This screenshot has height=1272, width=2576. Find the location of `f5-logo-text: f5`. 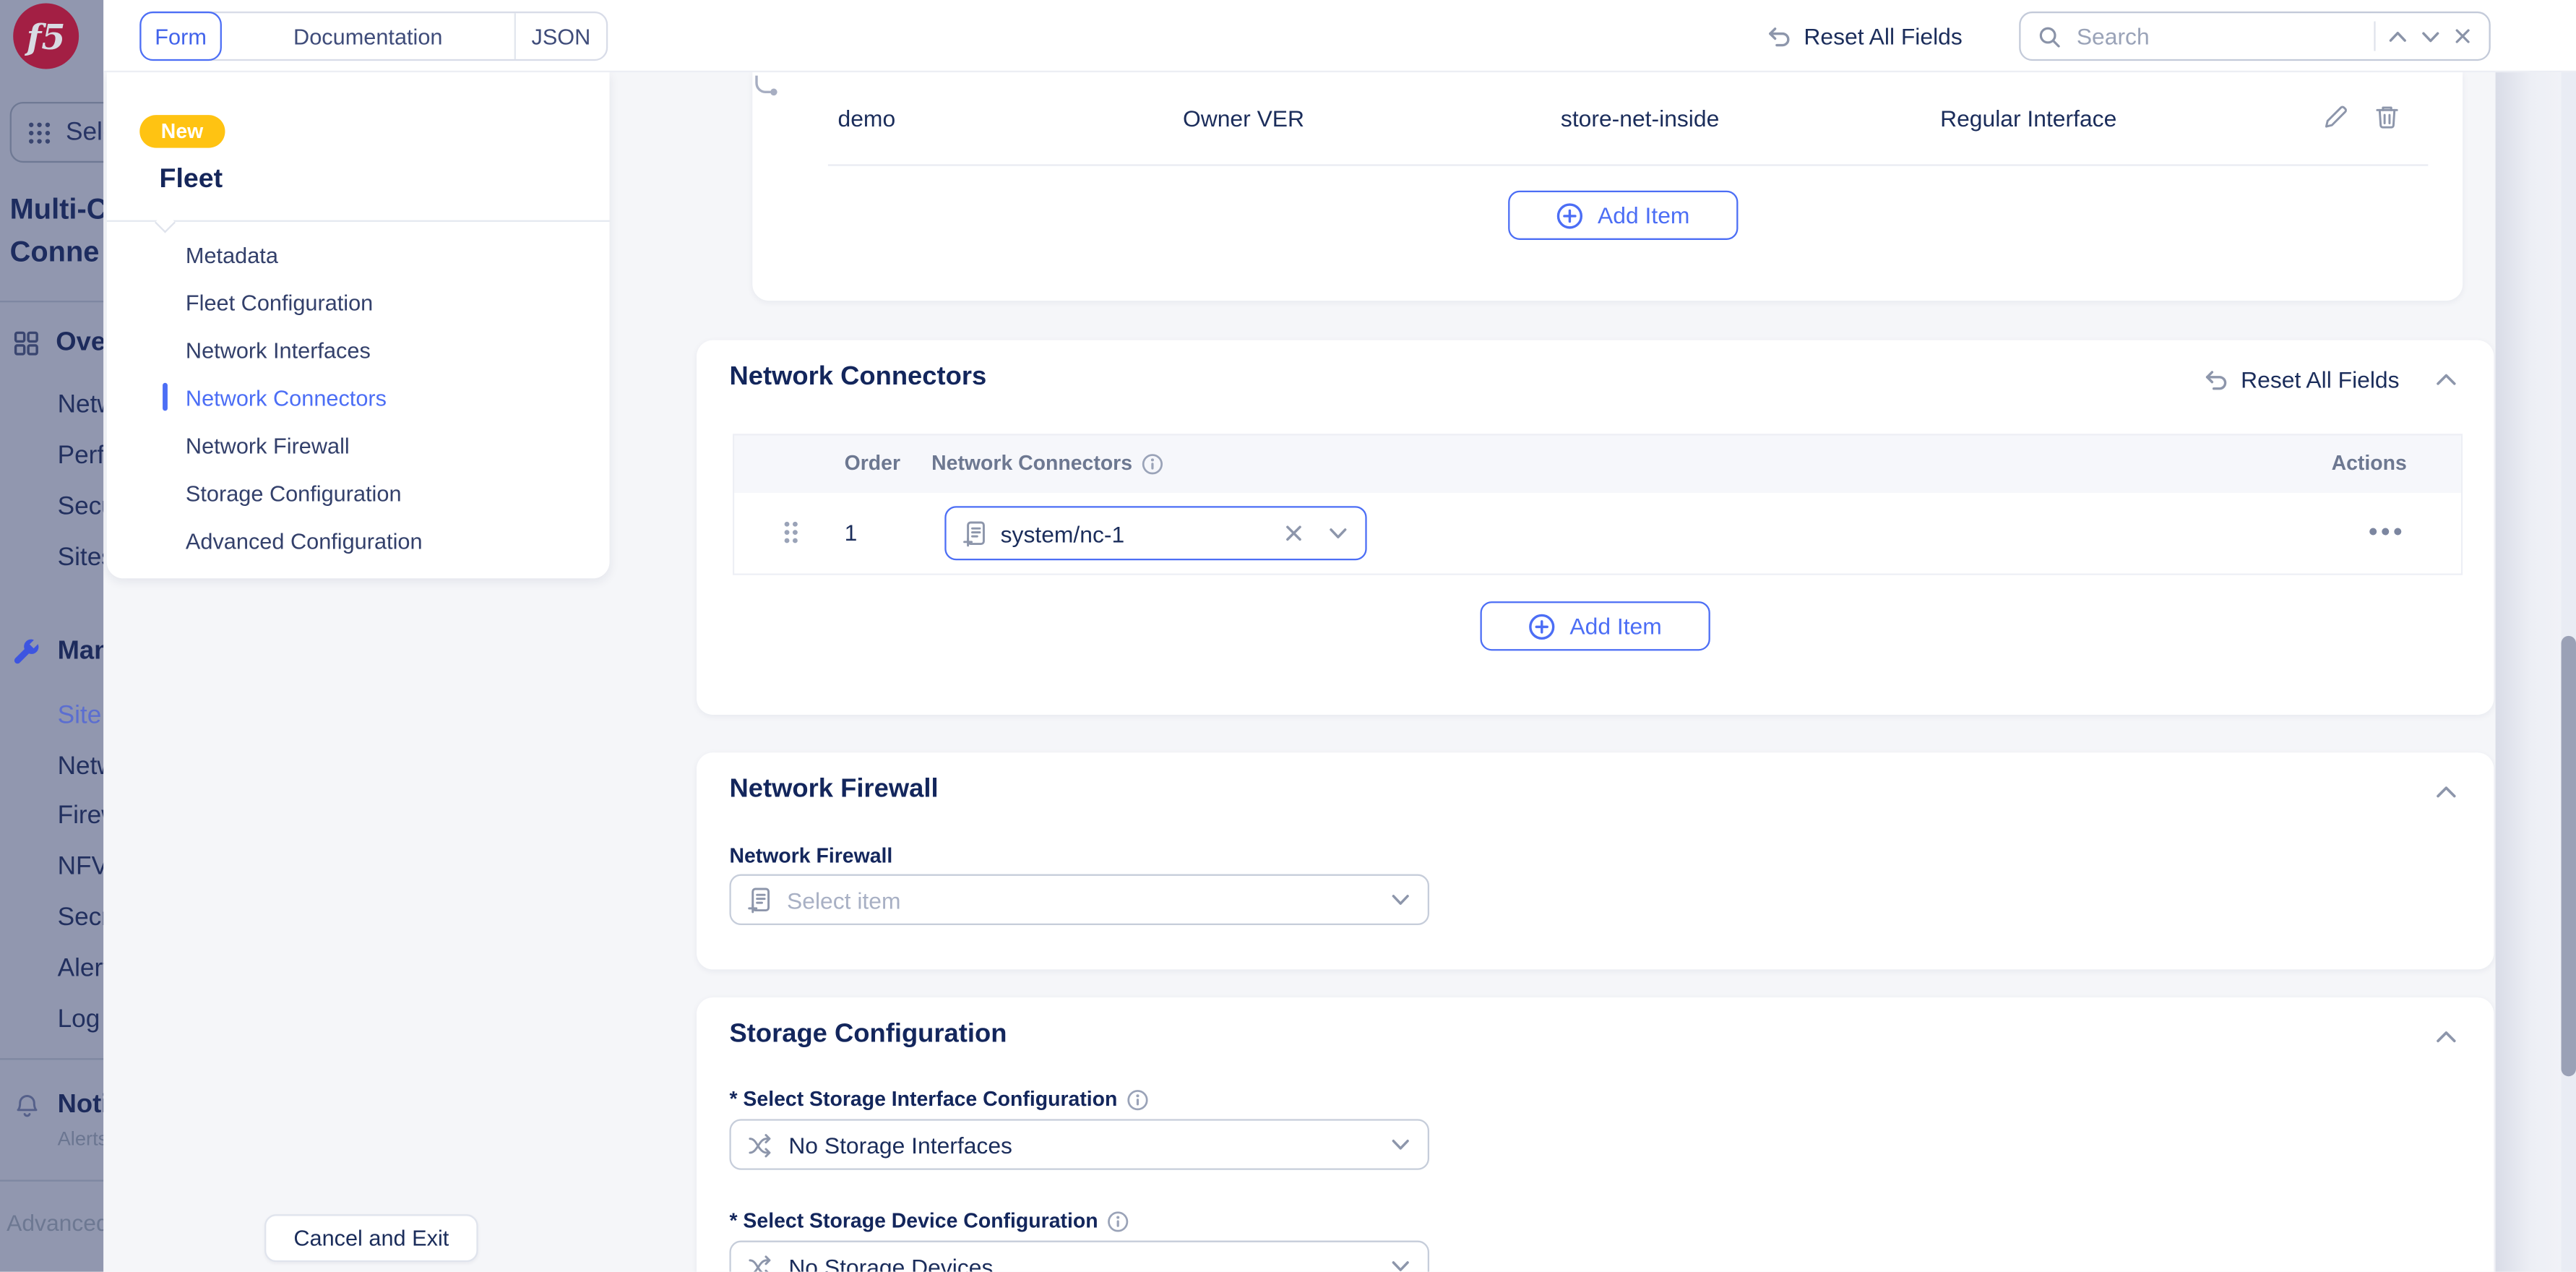

f5-logo-text: f5 is located at coordinates (46, 36).